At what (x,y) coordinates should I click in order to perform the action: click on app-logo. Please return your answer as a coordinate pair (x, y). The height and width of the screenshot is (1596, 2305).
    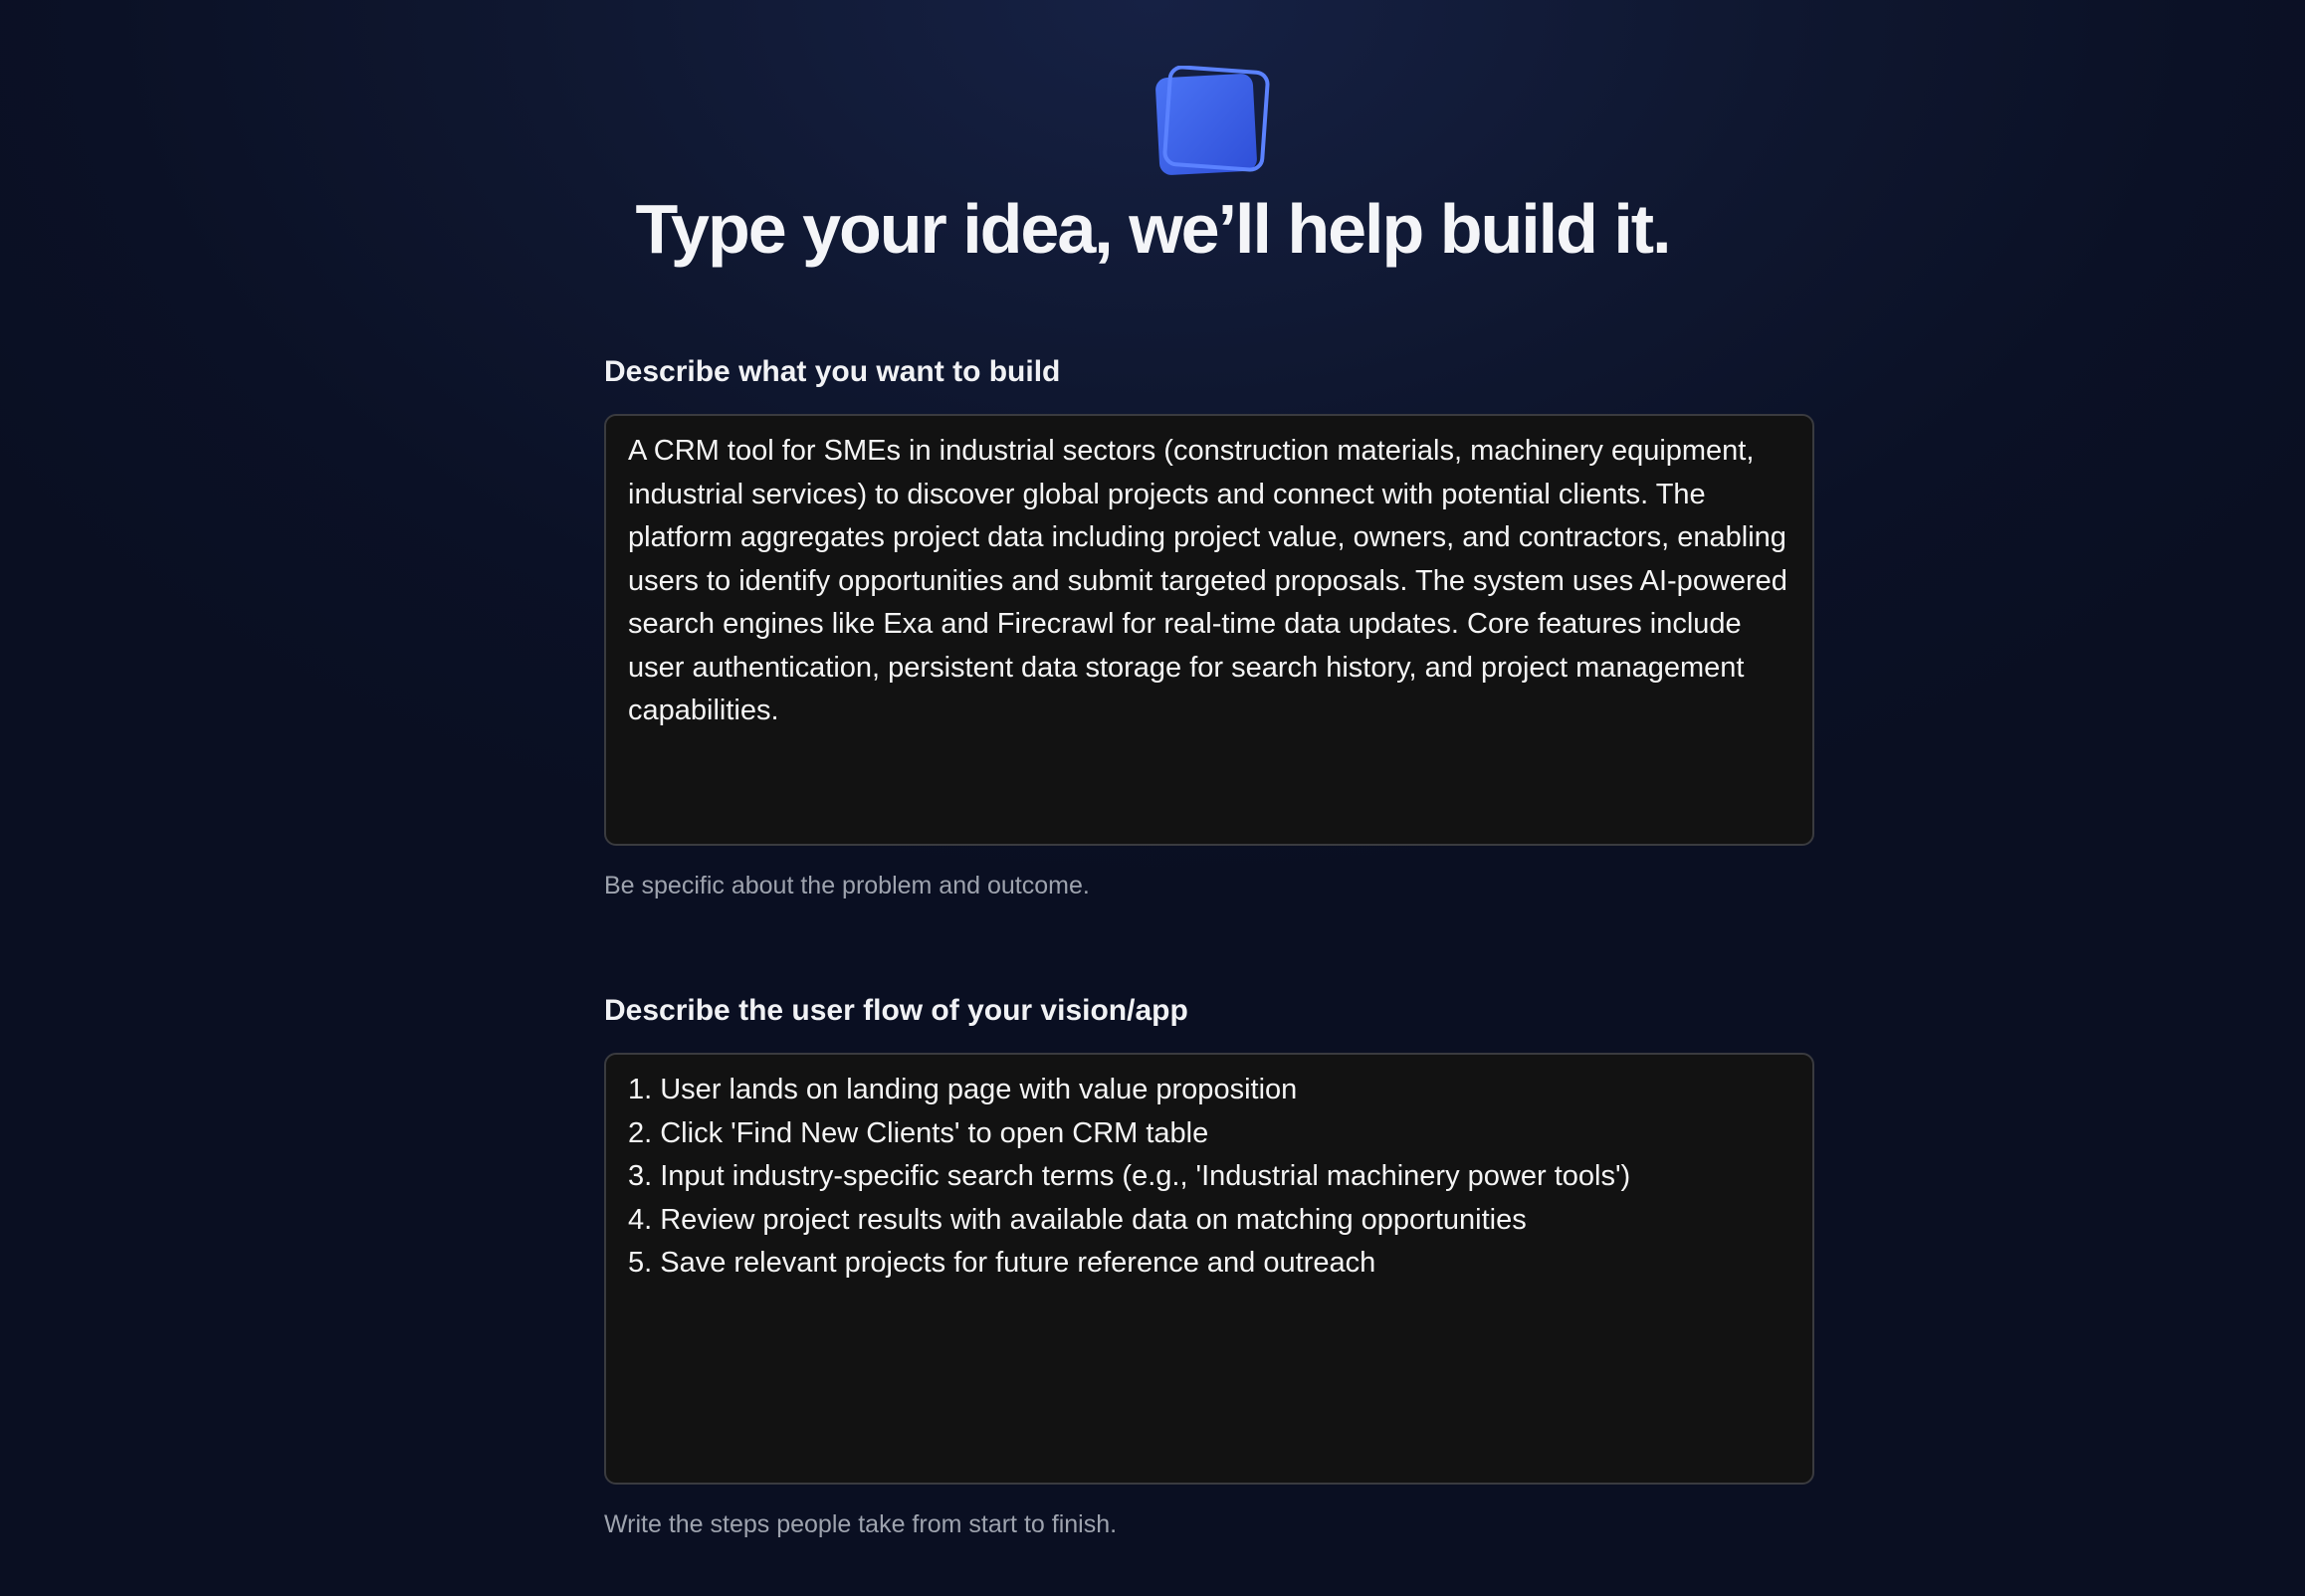
    Looking at the image, I should click on (1212, 125).